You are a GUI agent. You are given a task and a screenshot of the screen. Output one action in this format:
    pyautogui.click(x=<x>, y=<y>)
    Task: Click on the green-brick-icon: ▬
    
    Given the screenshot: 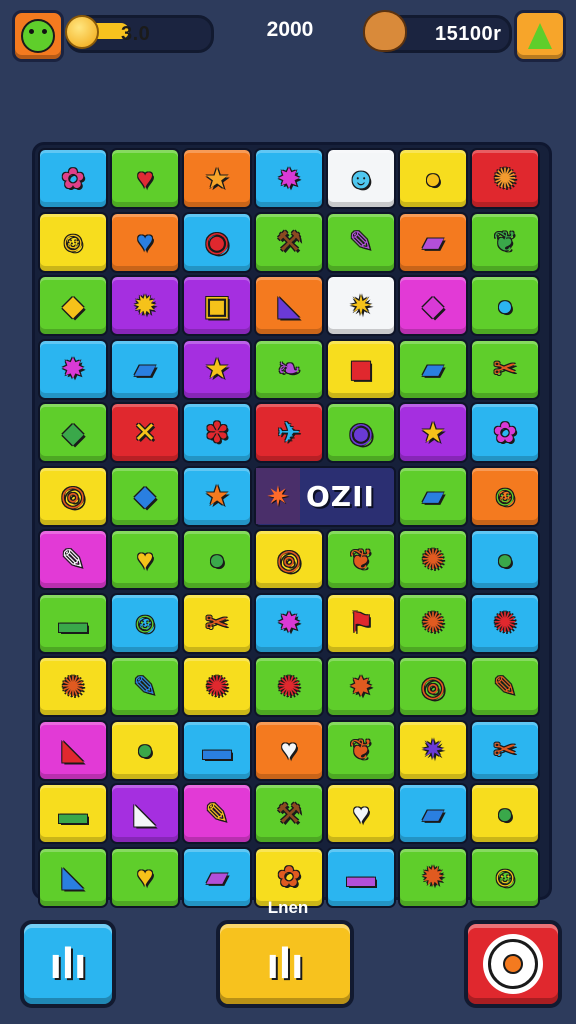 What is the action you would take?
    pyautogui.click(x=73, y=622)
    